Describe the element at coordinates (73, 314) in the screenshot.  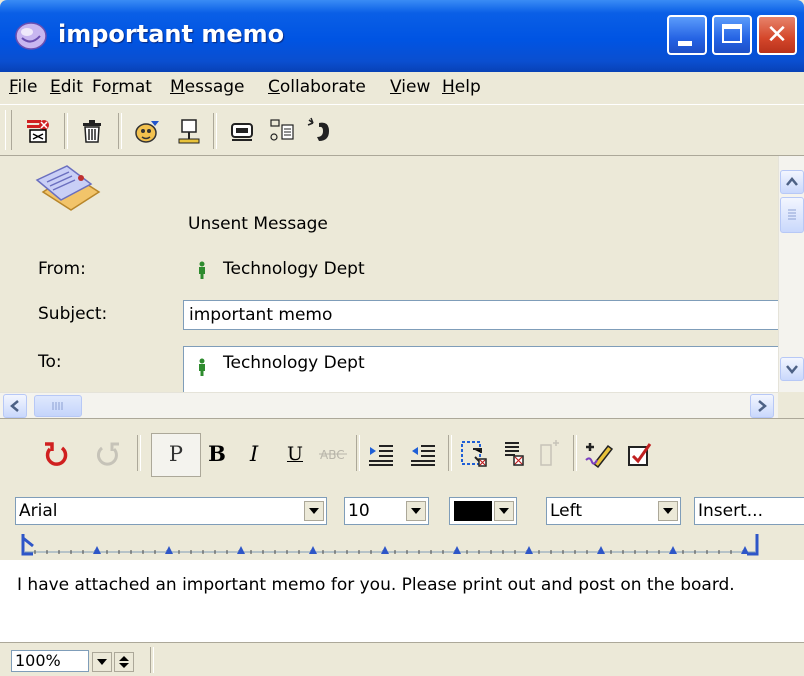
I see `subject-label: Subject:` at that location.